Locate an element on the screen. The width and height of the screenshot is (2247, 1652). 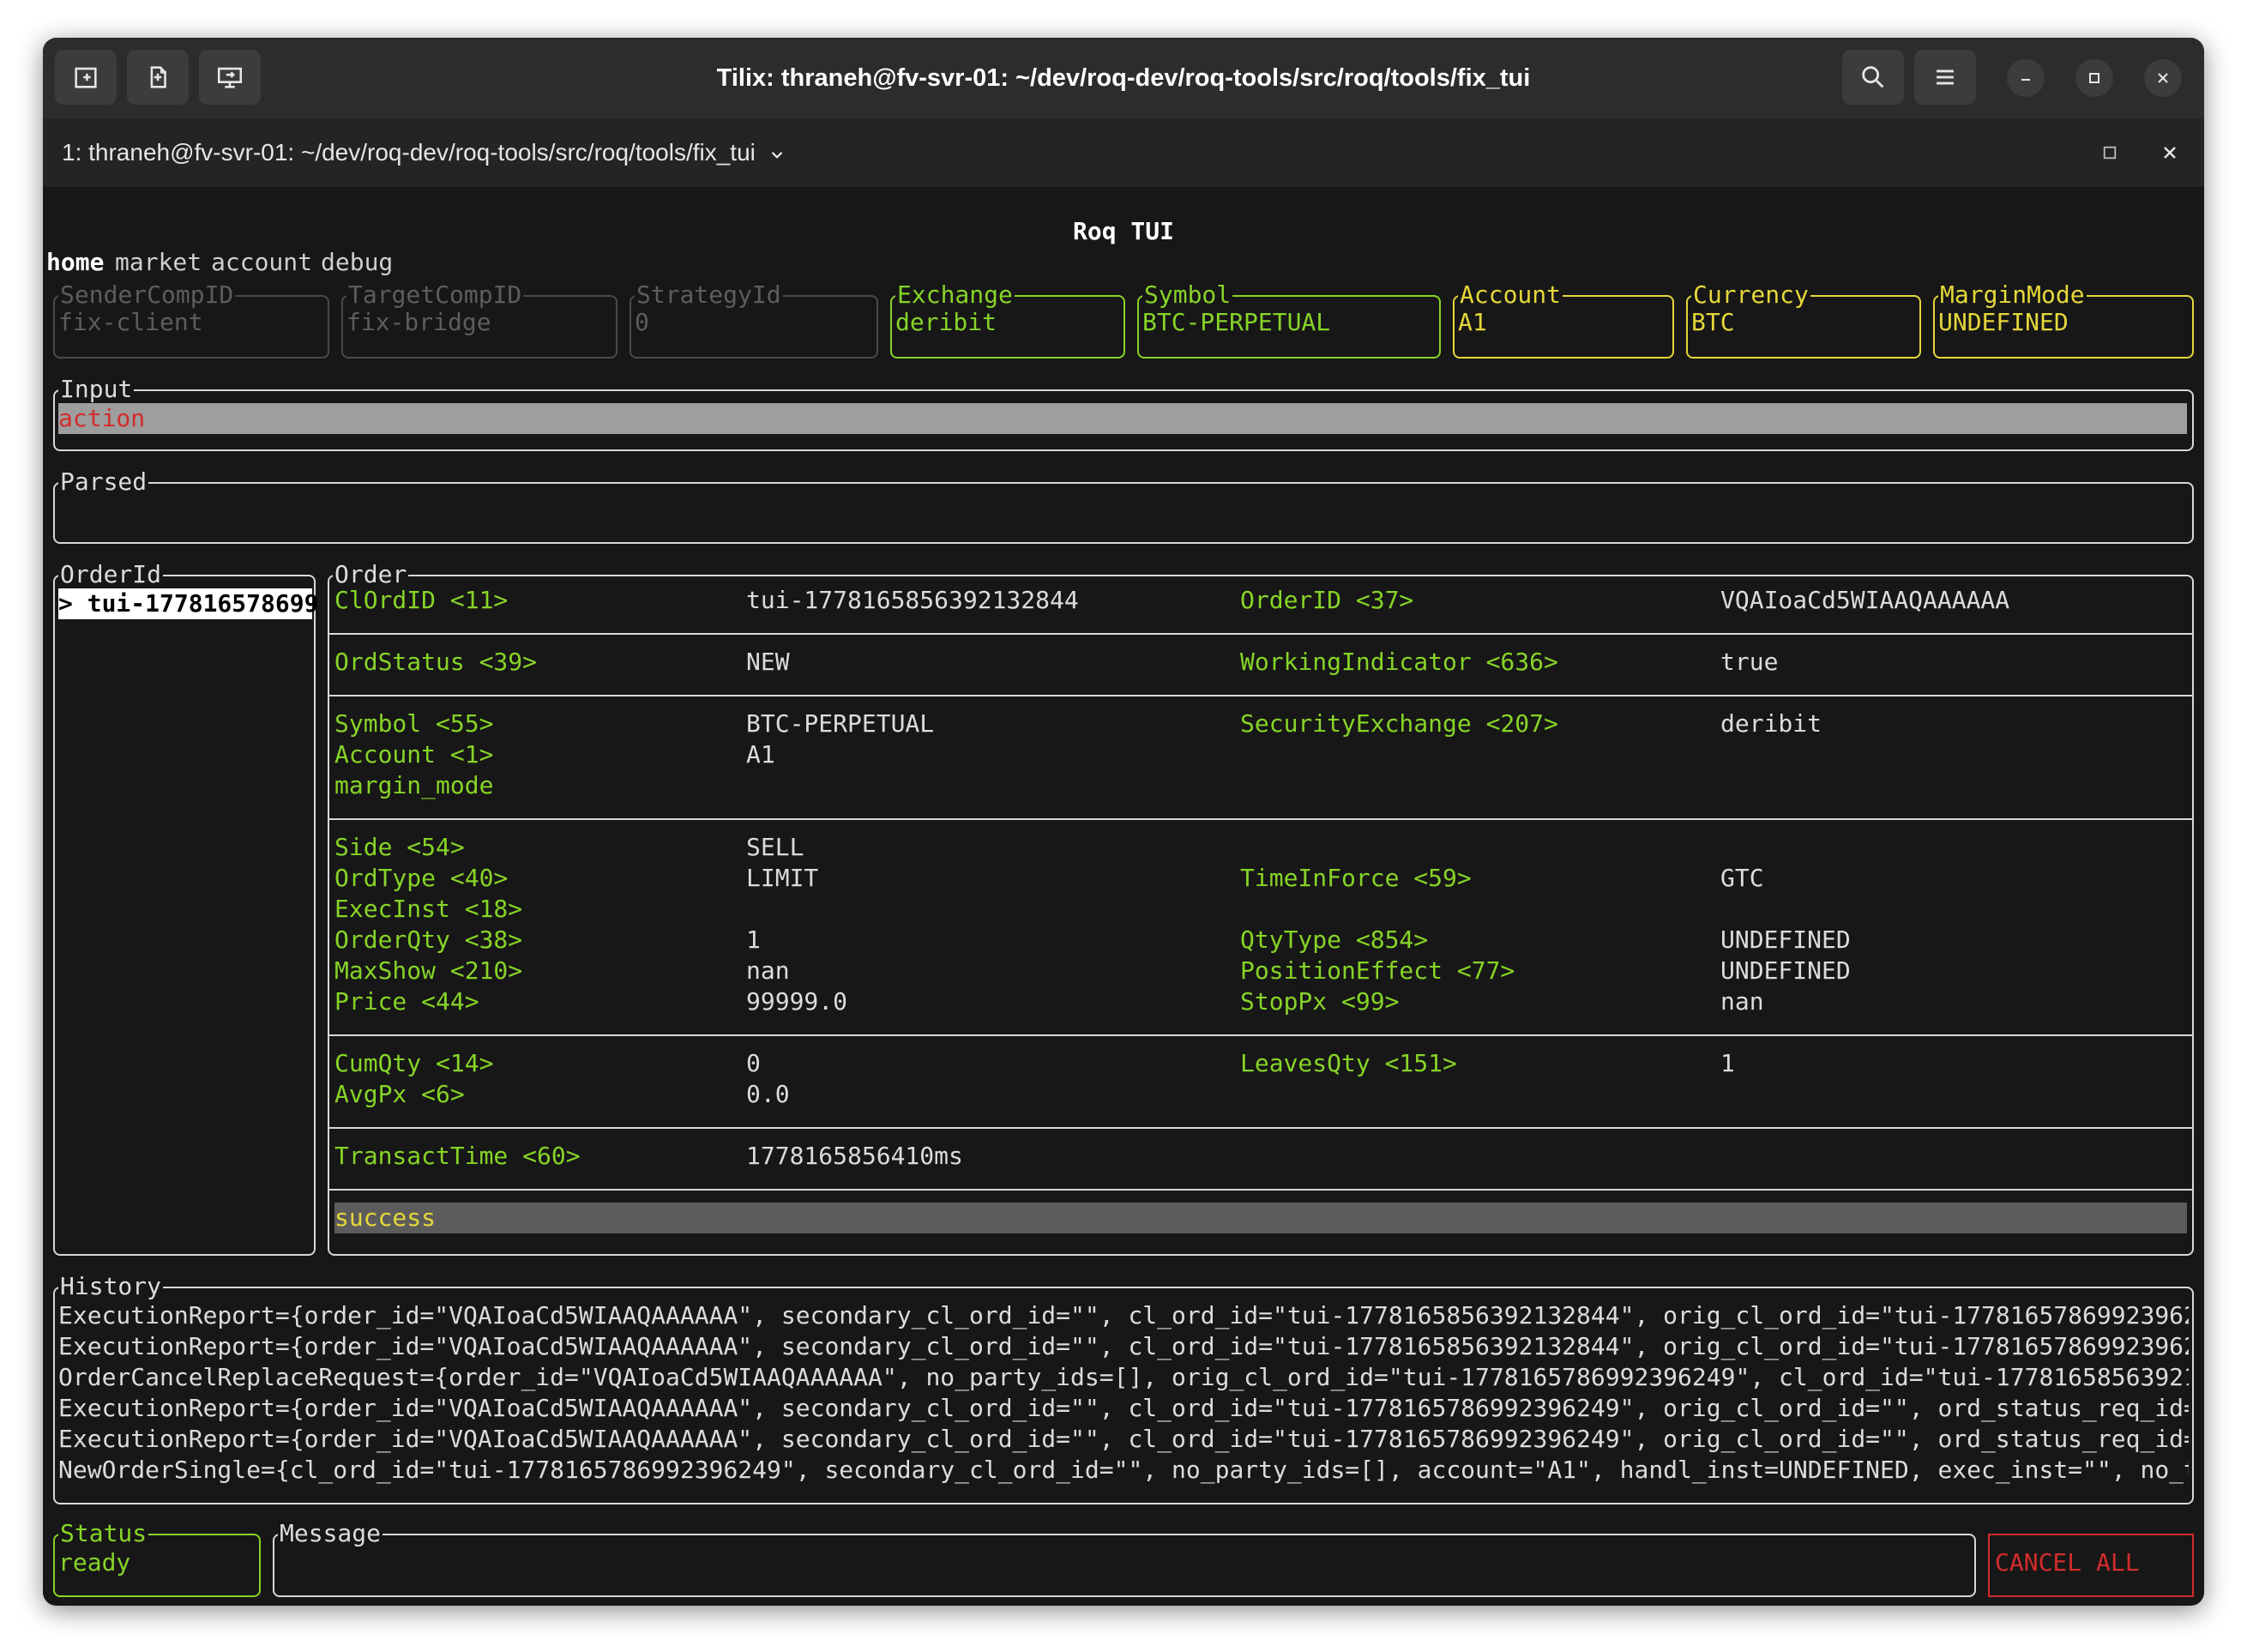
sender-comp-id-field: SenderCompID fix-client is located at coordinates (191, 319).